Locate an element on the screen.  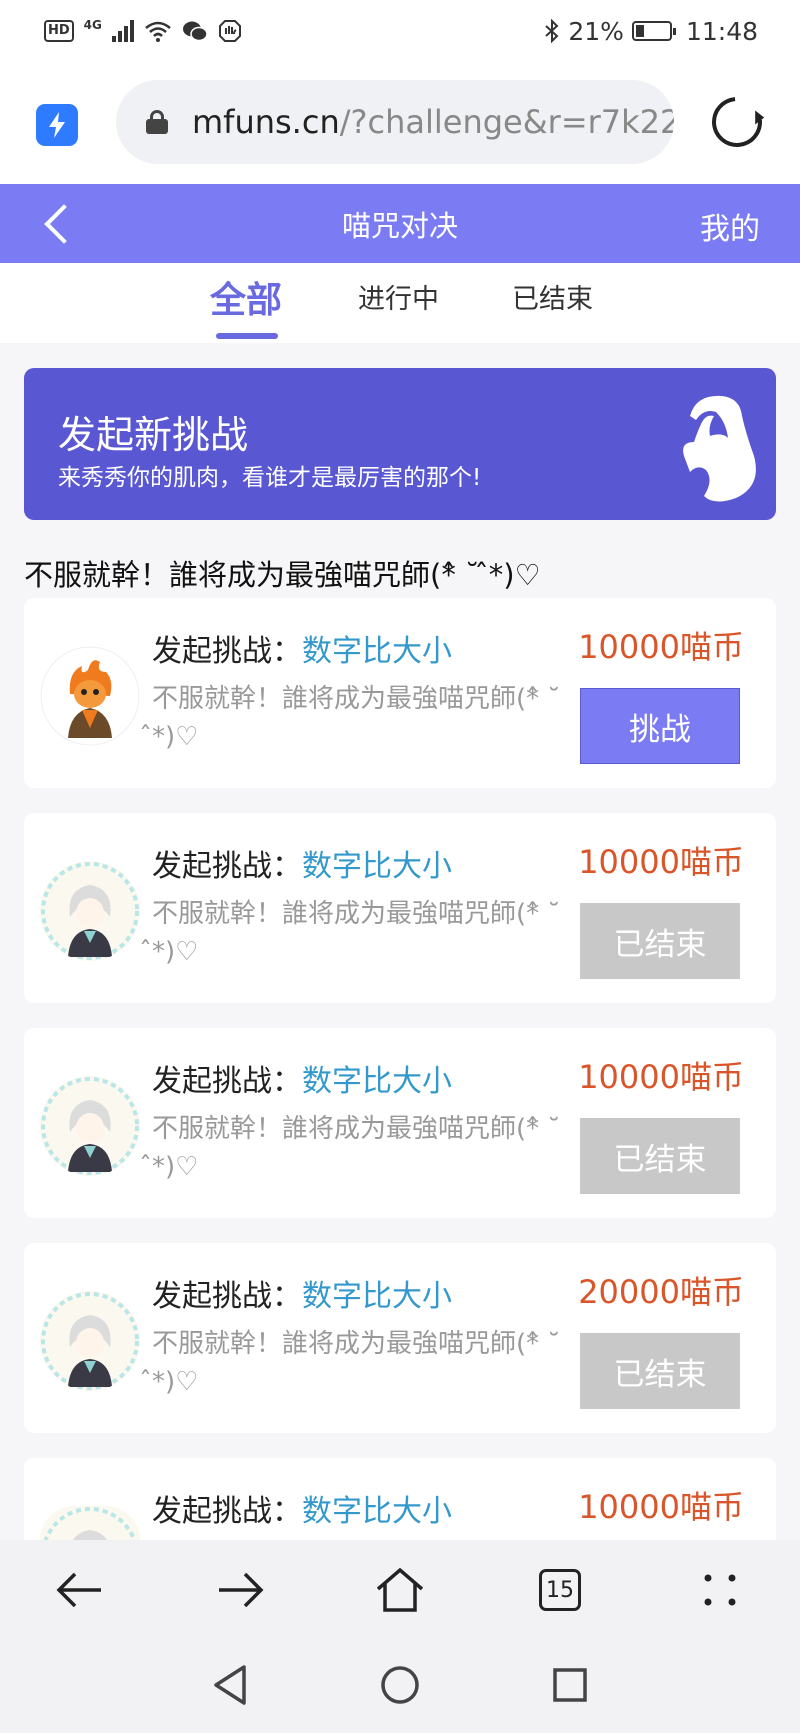
clock: 11:48 is located at coordinates (721, 31).